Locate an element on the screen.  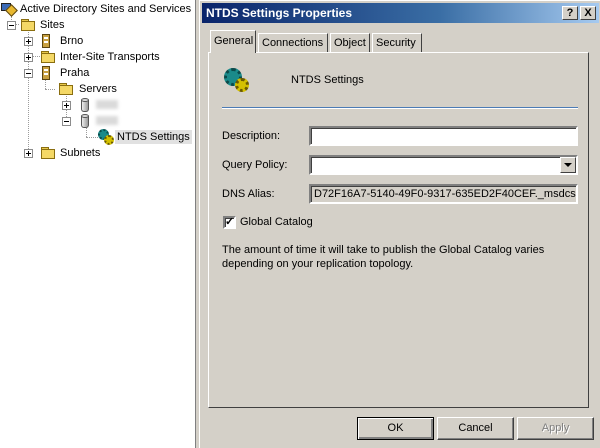
description-input is located at coordinates (443, 136).